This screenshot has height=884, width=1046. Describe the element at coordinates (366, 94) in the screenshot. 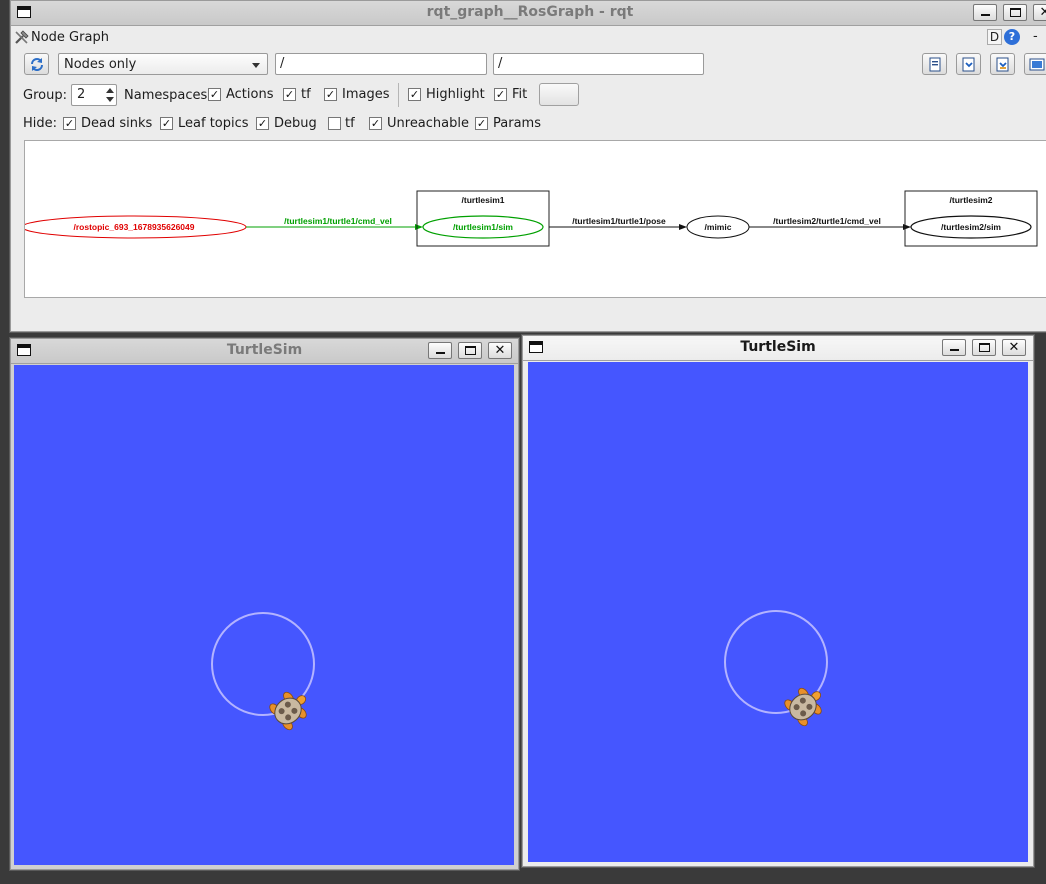

I see `images-label: Images` at that location.